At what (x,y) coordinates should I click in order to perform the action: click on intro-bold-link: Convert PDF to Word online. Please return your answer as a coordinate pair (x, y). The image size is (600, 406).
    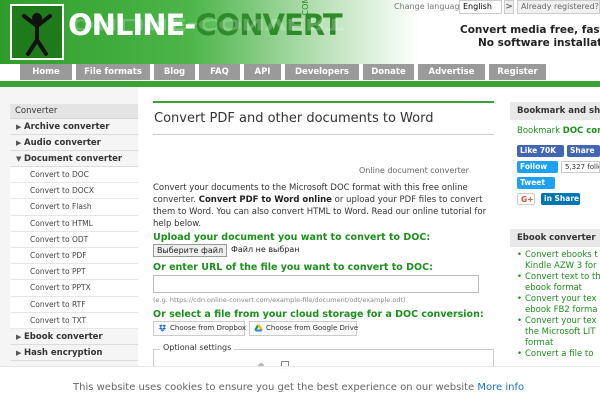
    Looking at the image, I should click on (265, 200).